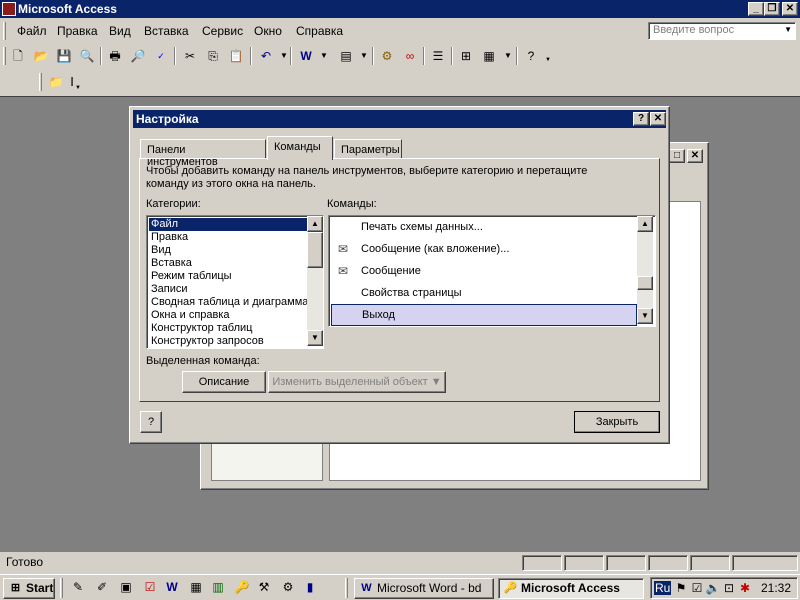 This screenshot has height=600, width=800. I want to click on close-icon: ✕, so click(658, 119).